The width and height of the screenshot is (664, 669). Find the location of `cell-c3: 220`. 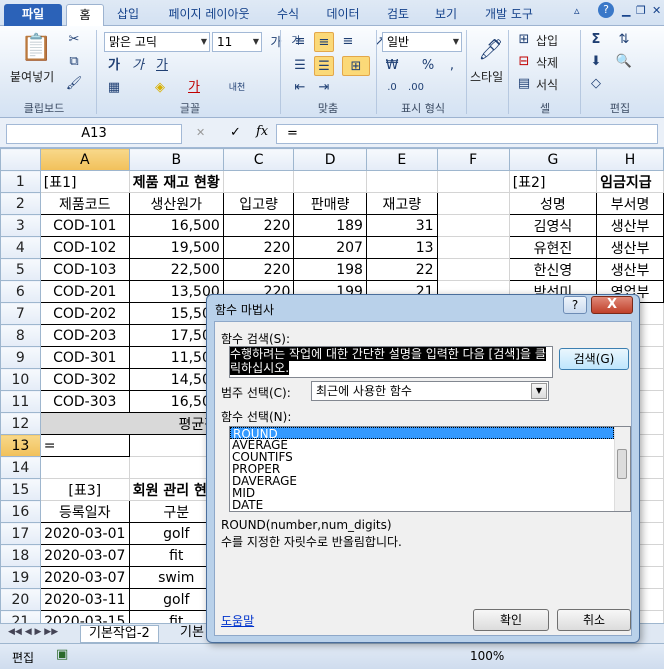

cell-c3: 220 is located at coordinates (258, 225).